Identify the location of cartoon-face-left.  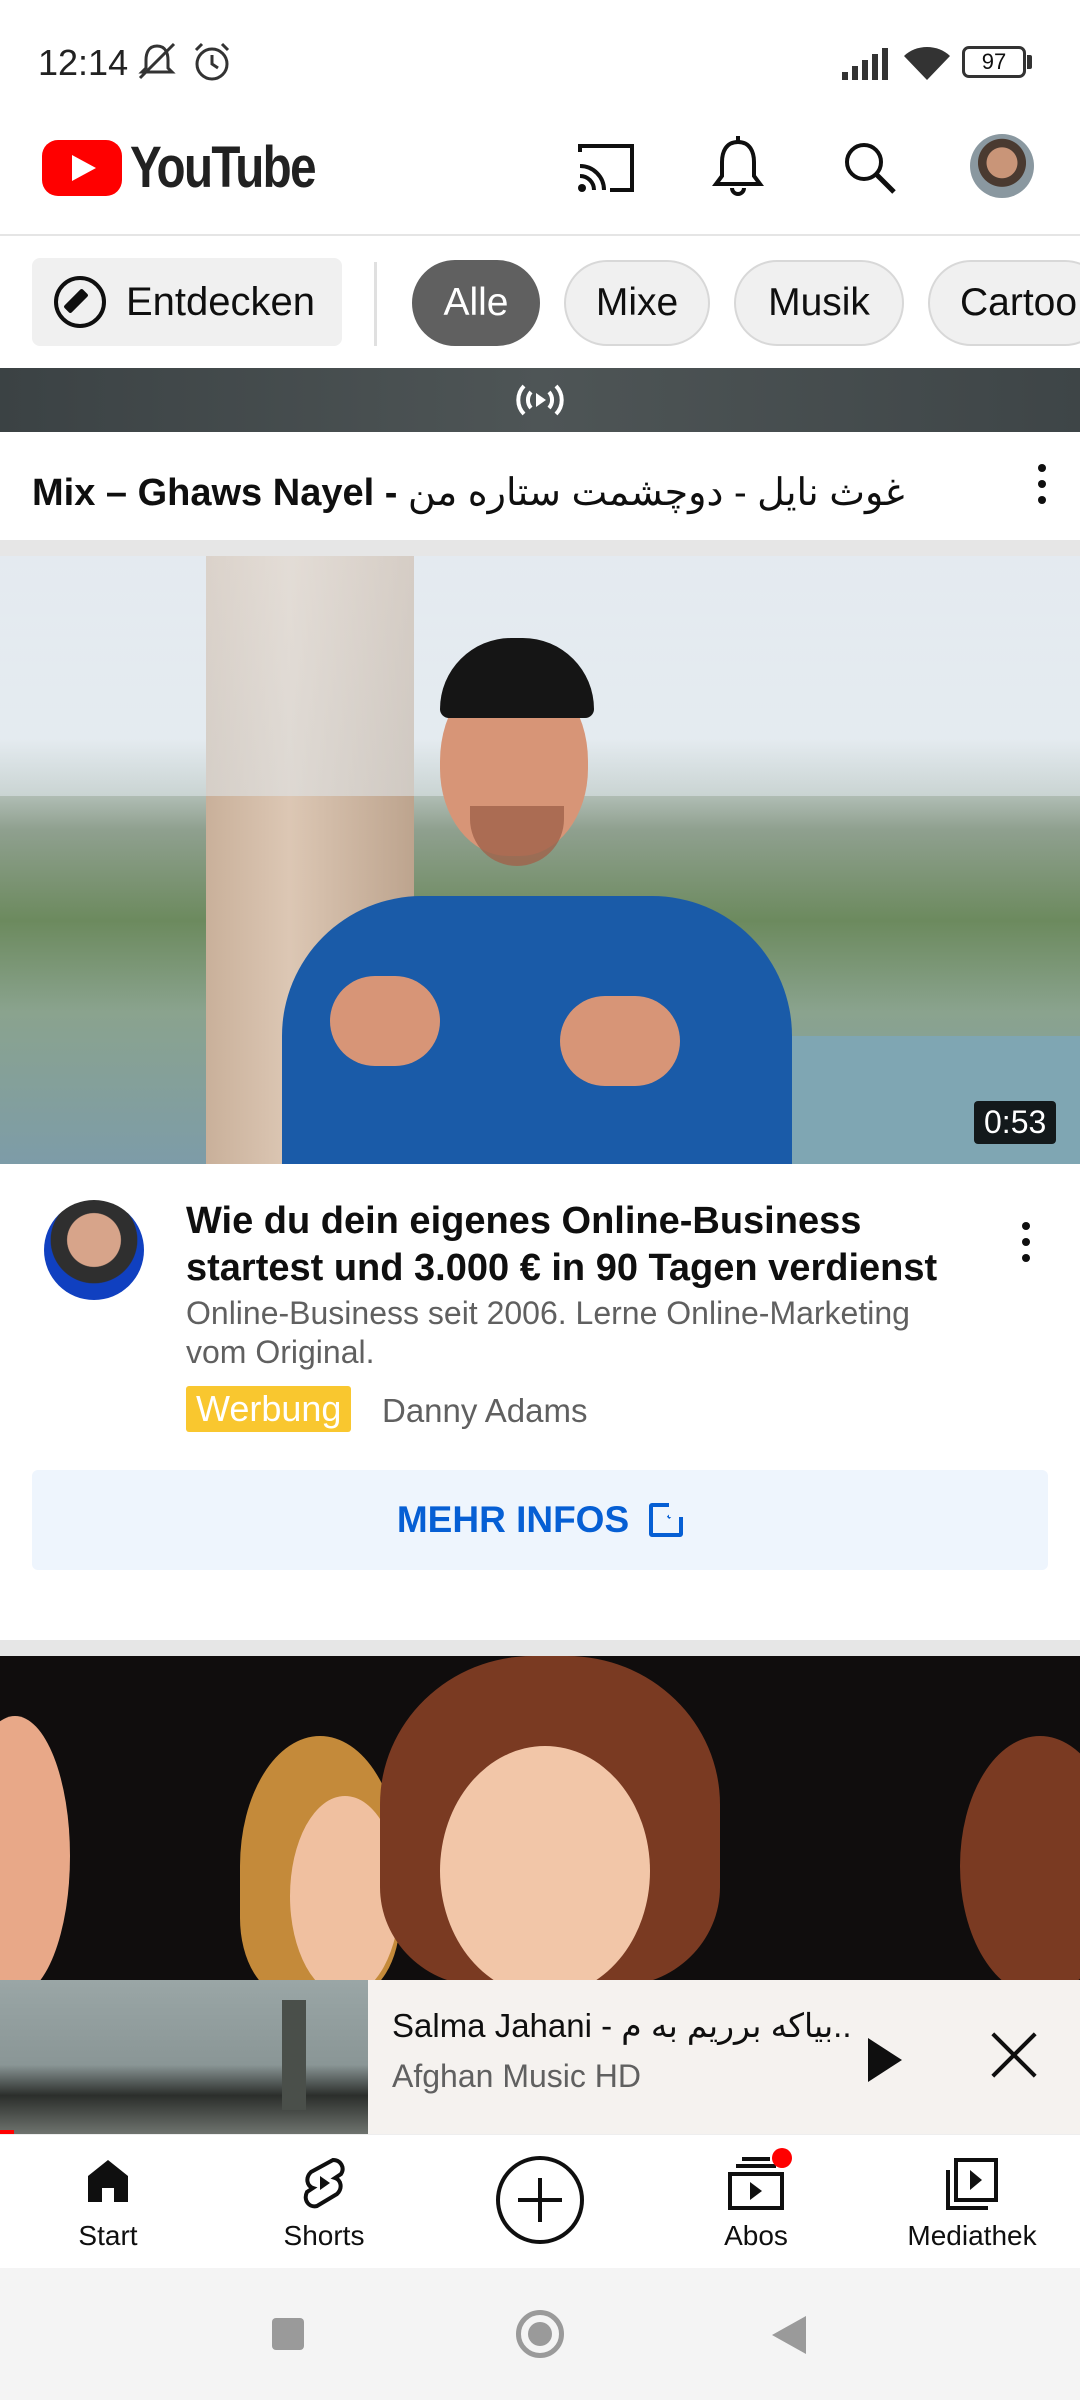
(35, 1848).